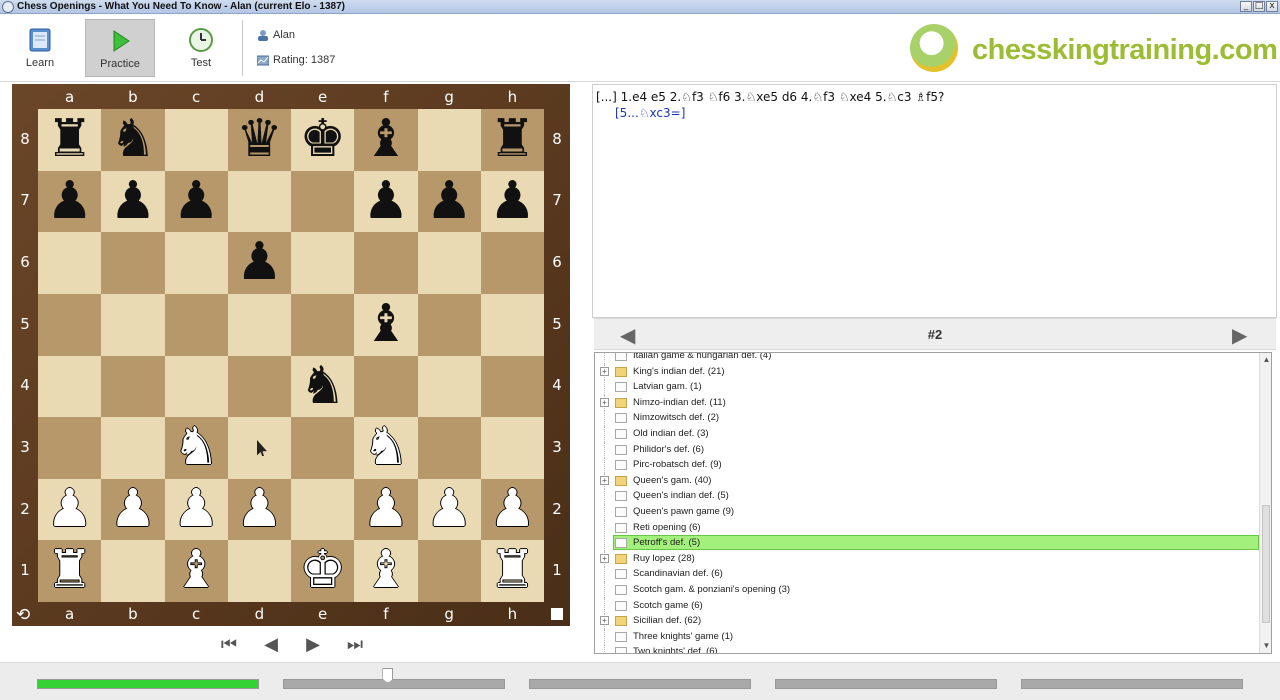 The width and height of the screenshot is (1280, 700). I want to click on square-d4, so click(259, 386).